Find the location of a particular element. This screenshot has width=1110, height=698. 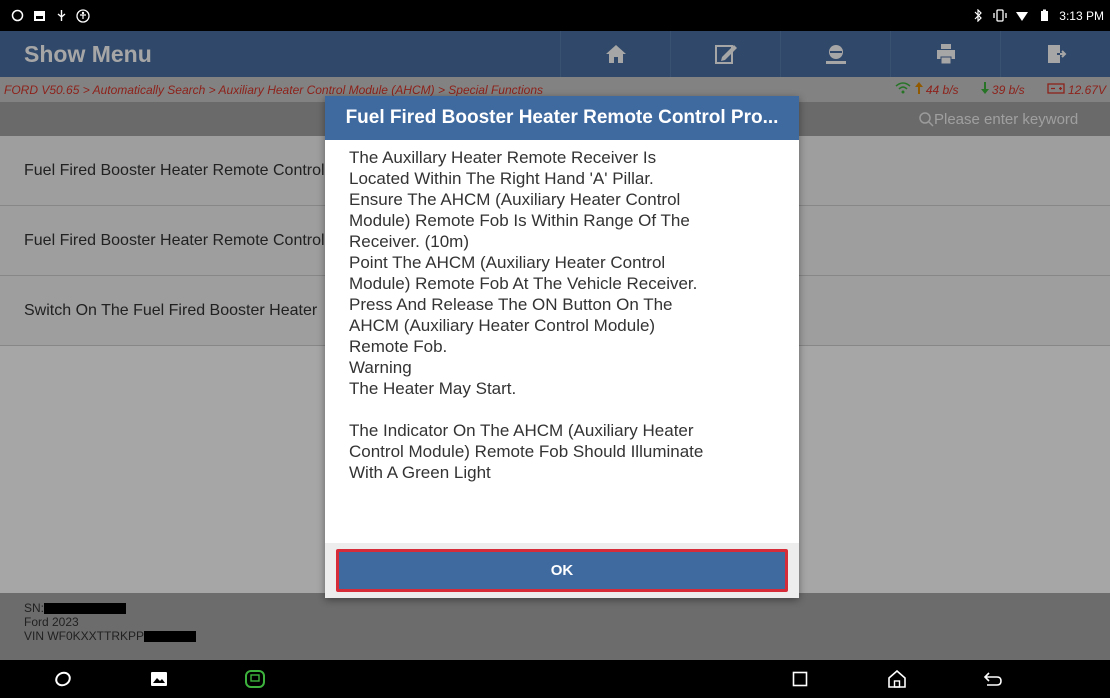

vci-icon is located at coordinates (255, 679).